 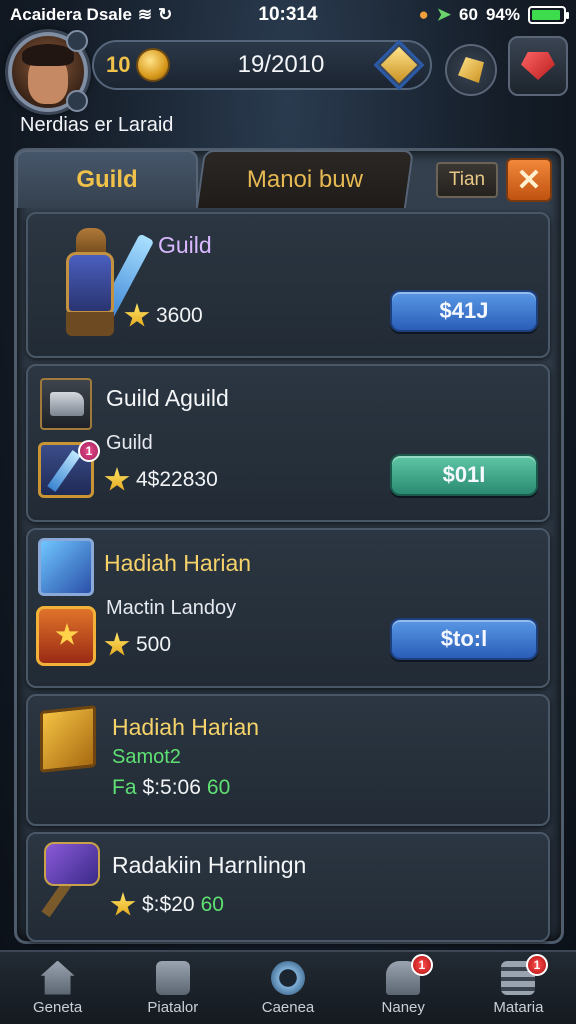 What do you see at coordinates (185, 245) in the screenshot?
I see `card-title: Guild` at bounding box center [185, 245].